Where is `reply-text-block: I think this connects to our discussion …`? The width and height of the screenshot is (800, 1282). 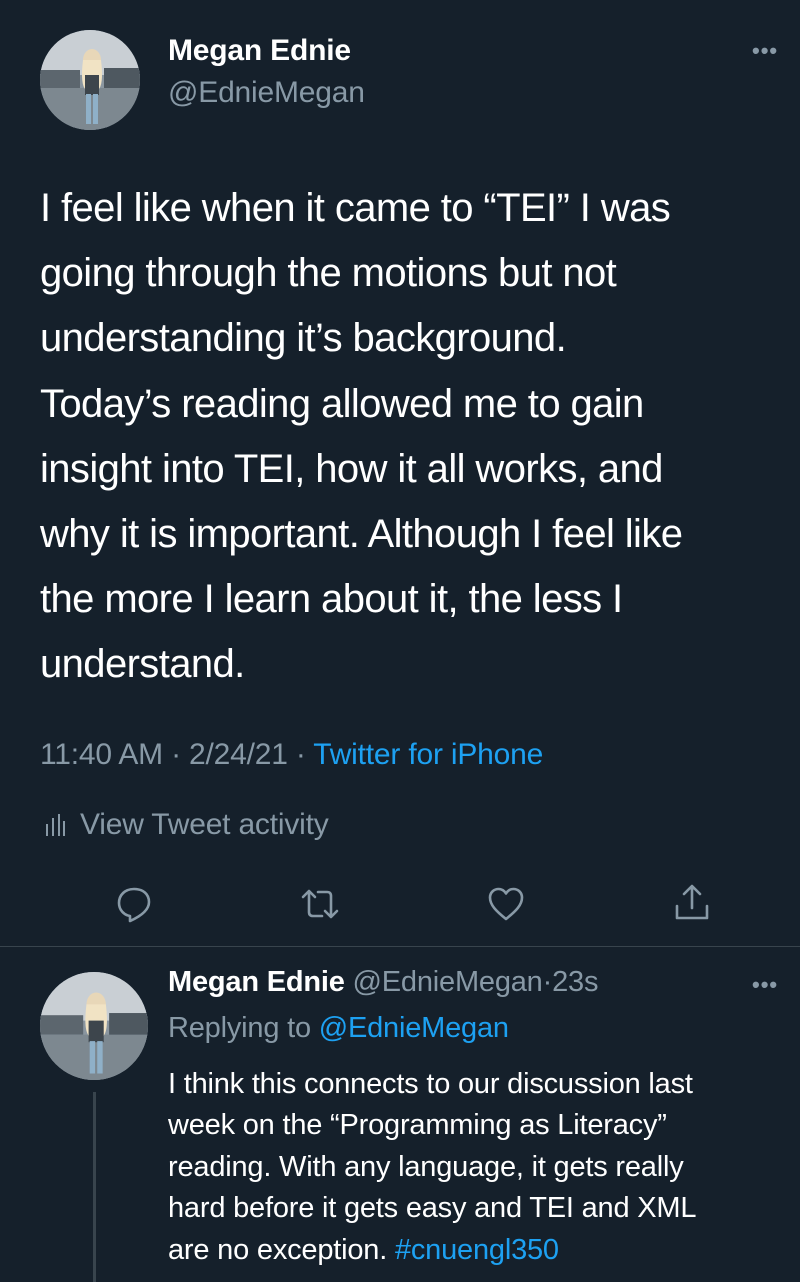 reply-text-block: I think this connects to our discussion … is located at coordinates (478, 1167).